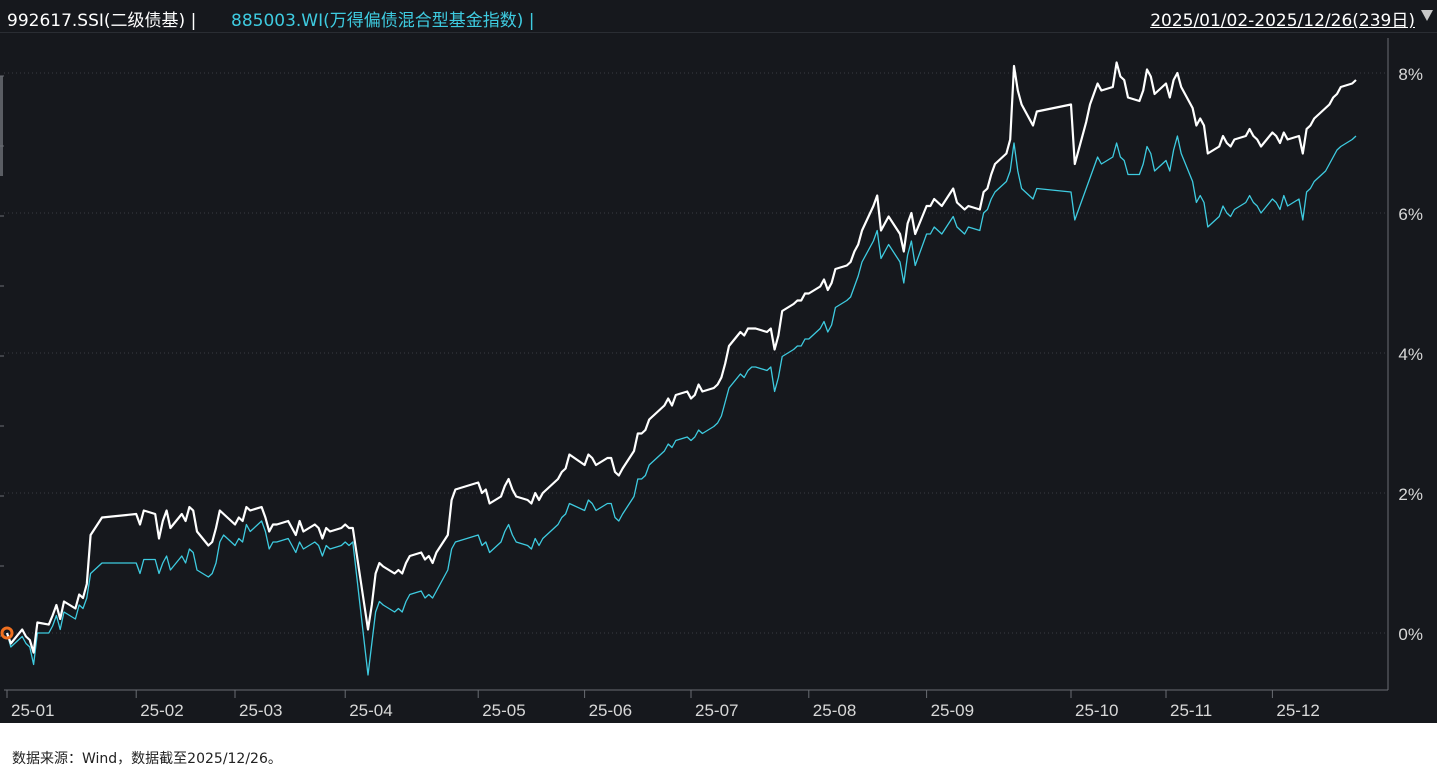 Image resolution: width=1437 pixels, height=783 pixels. I want to click on x-tick-label: 25-05, so click(503, 710).